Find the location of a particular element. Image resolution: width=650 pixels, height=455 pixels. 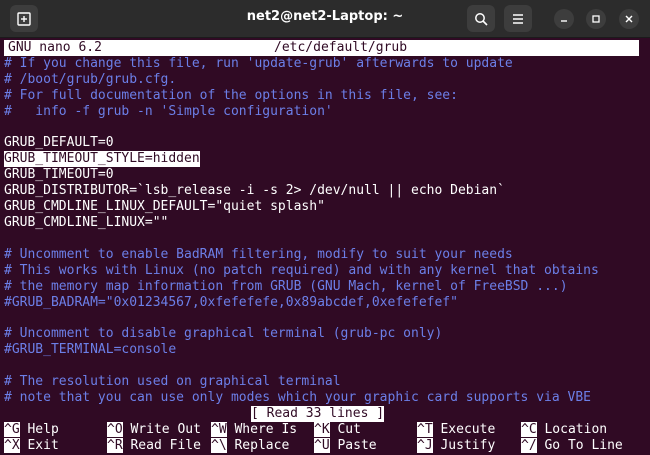

code-line: GRUB_CMDLINE_LINUX="" is located at coordinates (86, 223).